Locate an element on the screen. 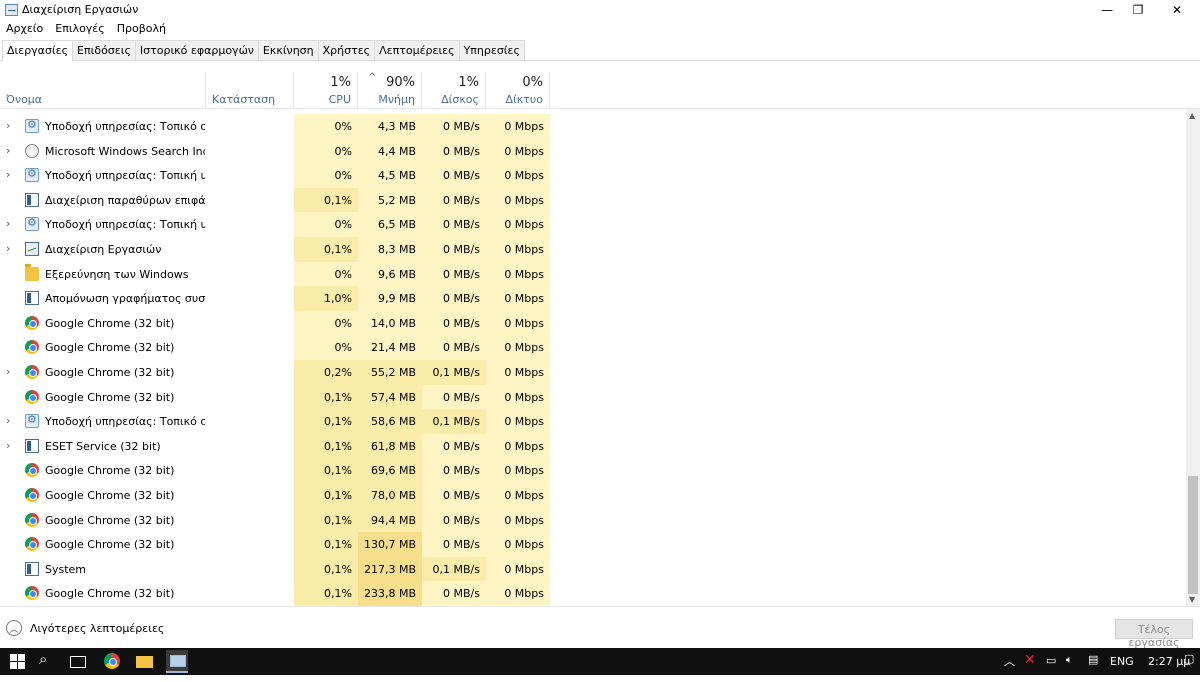 This screenshot has height=682, width=1200. scrollbar-thumb is located at coordinates (1193, 535).